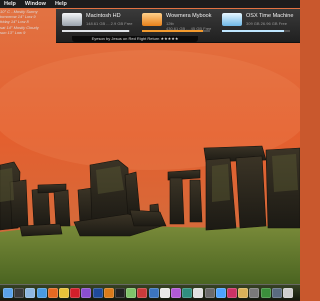 The image size is (320, 301). What do you see at coordinates (41, 293) in the screenshot?
I see `safari-icon` at bounding box center [41, 293].